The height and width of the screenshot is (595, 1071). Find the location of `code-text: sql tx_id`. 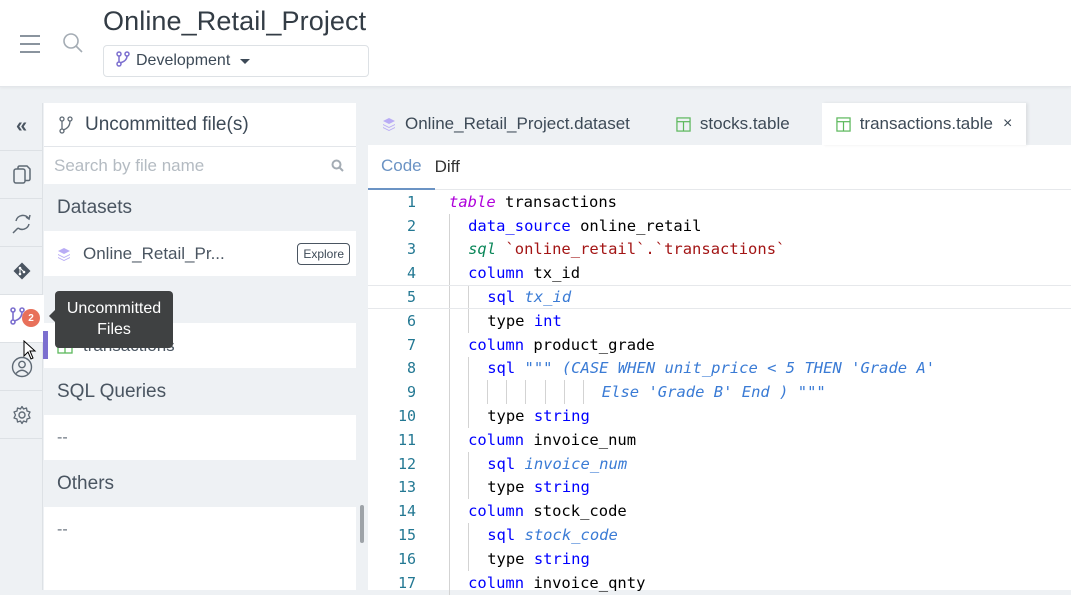

code-text: sql tx_id is located at coordinates (529, 297).